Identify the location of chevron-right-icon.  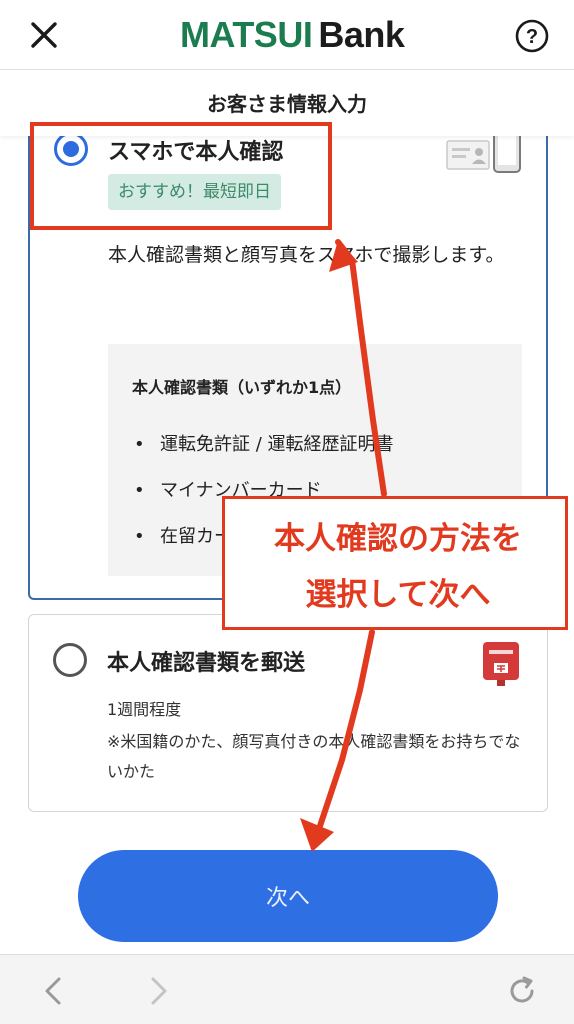
(159, 991).